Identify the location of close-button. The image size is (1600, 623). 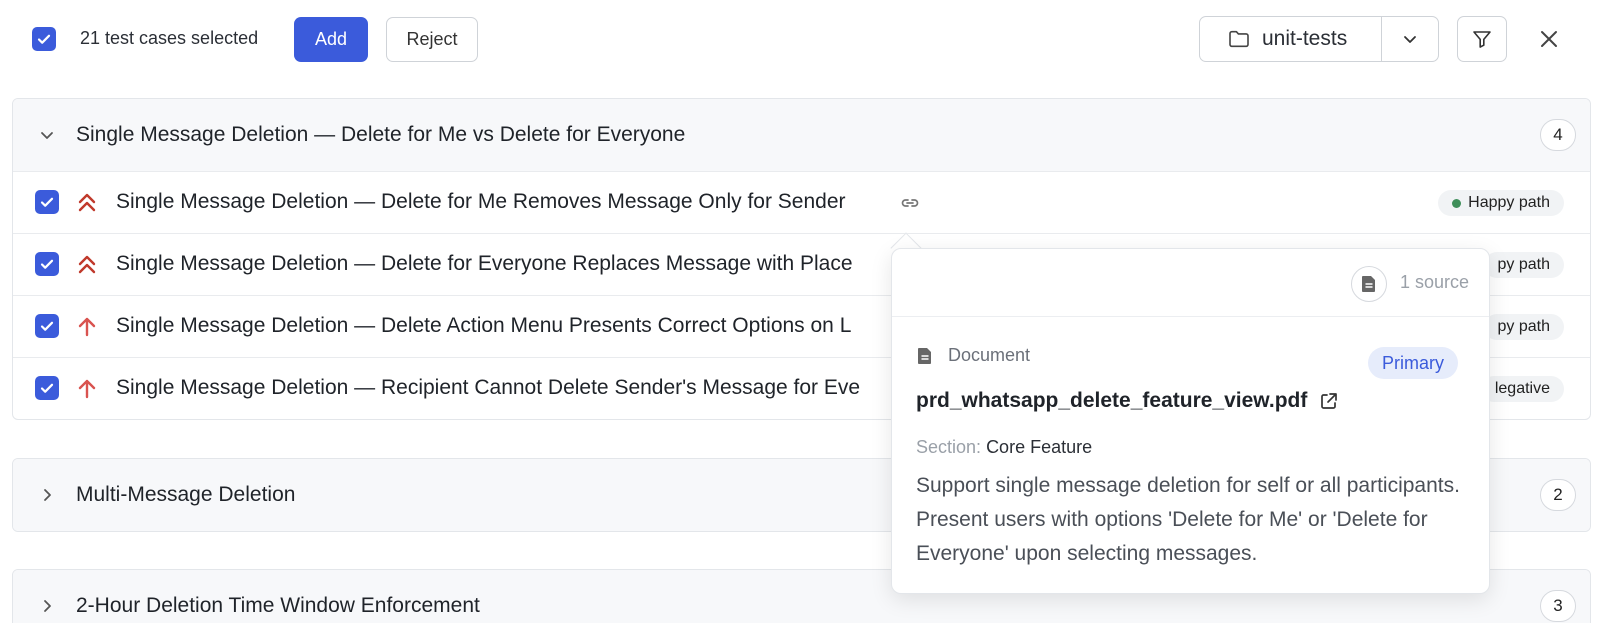
(1549, 39).